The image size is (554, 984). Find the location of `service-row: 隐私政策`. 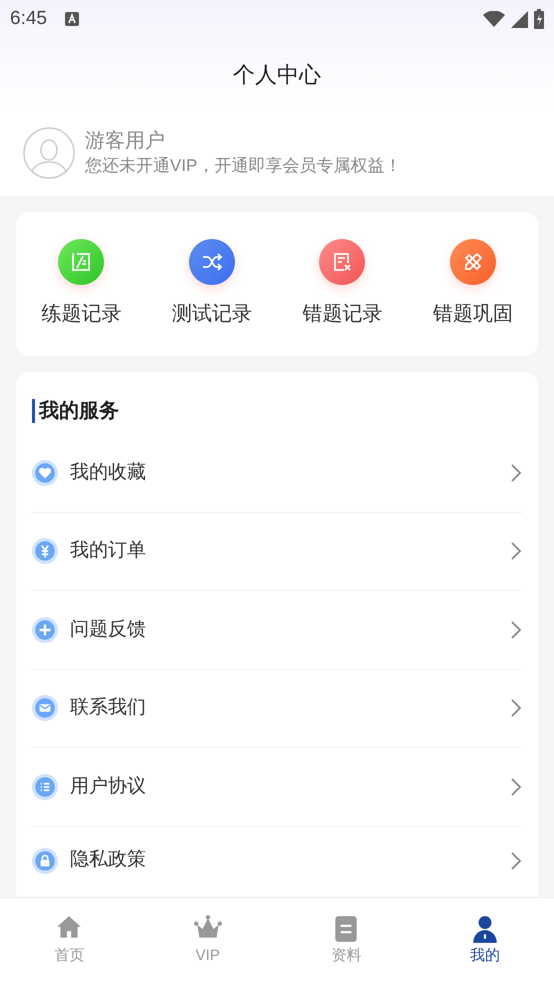

service-row: 隐私政策 is located at coordinates (277, 860).